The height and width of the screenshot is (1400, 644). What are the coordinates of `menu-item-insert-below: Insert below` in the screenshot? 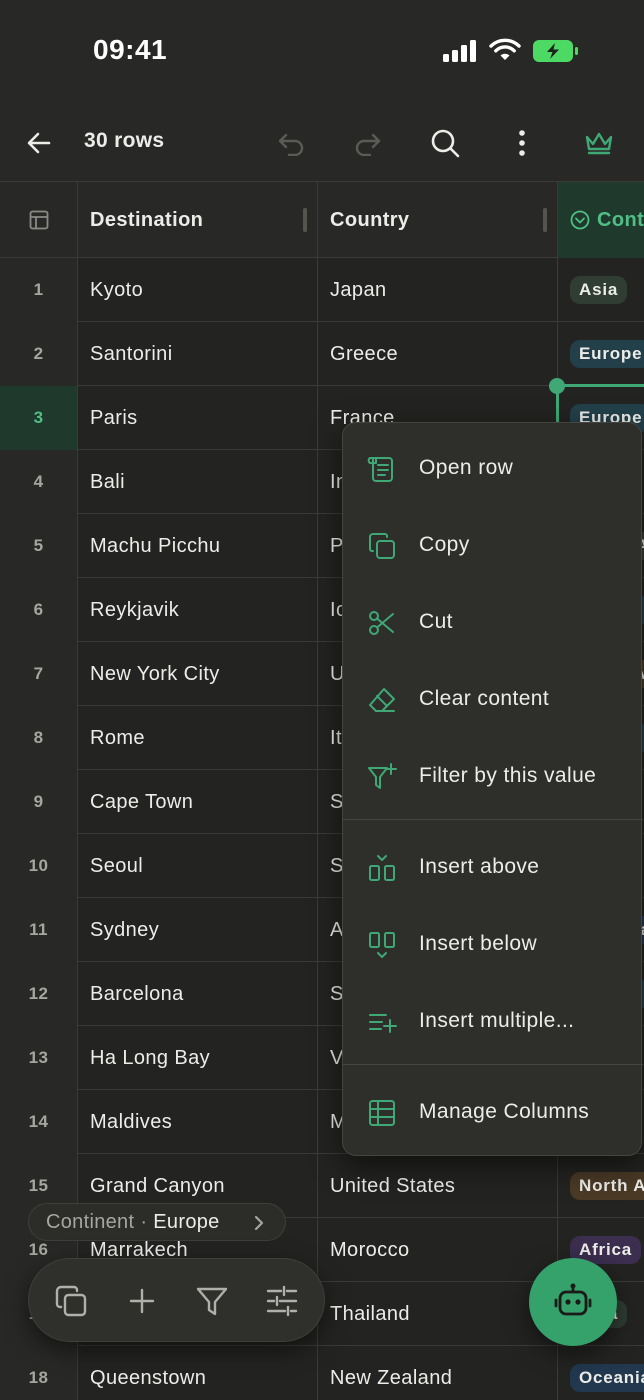 It's located at (493, 944).